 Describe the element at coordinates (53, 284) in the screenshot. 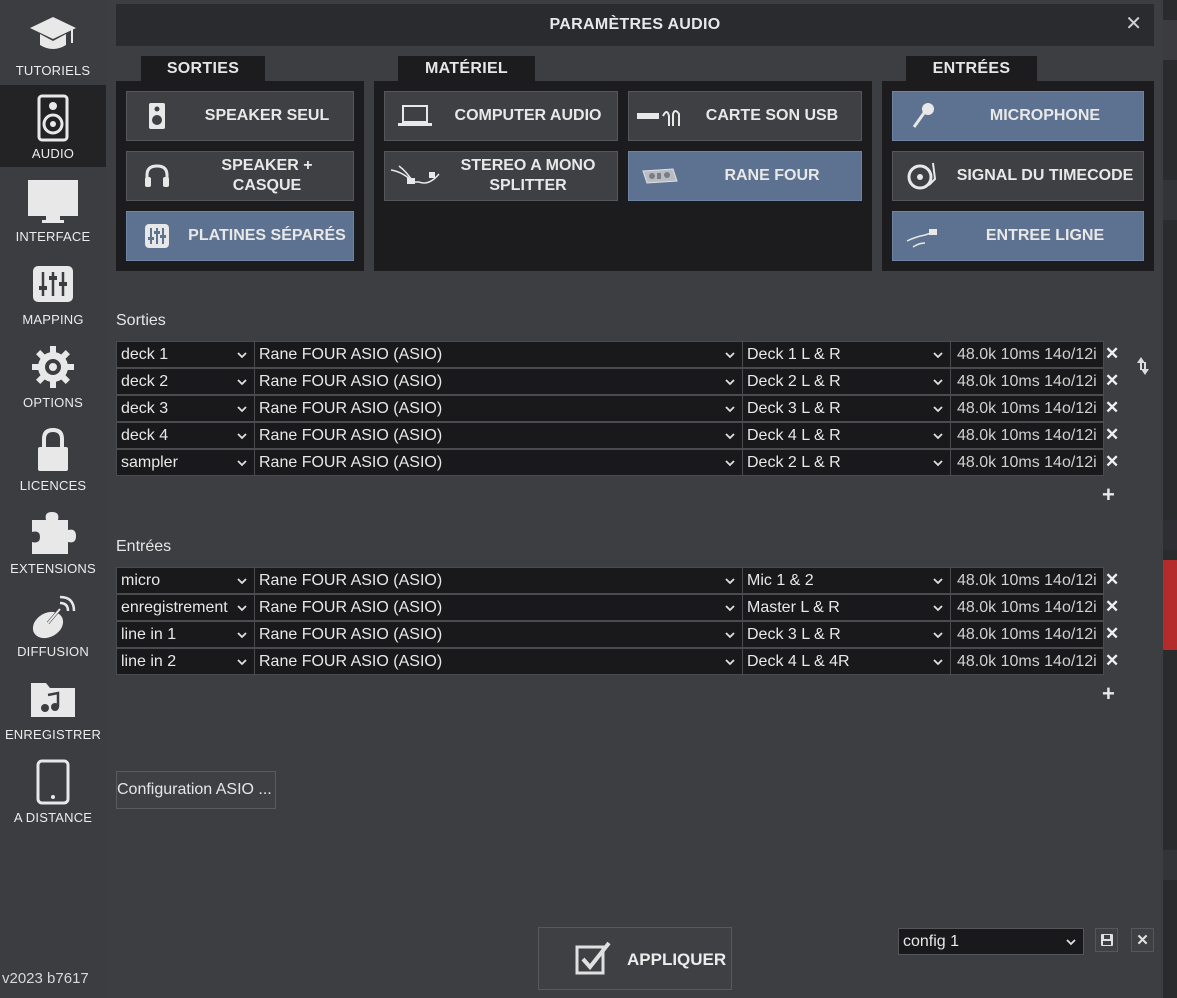

I see `sliders-icon` at that location.